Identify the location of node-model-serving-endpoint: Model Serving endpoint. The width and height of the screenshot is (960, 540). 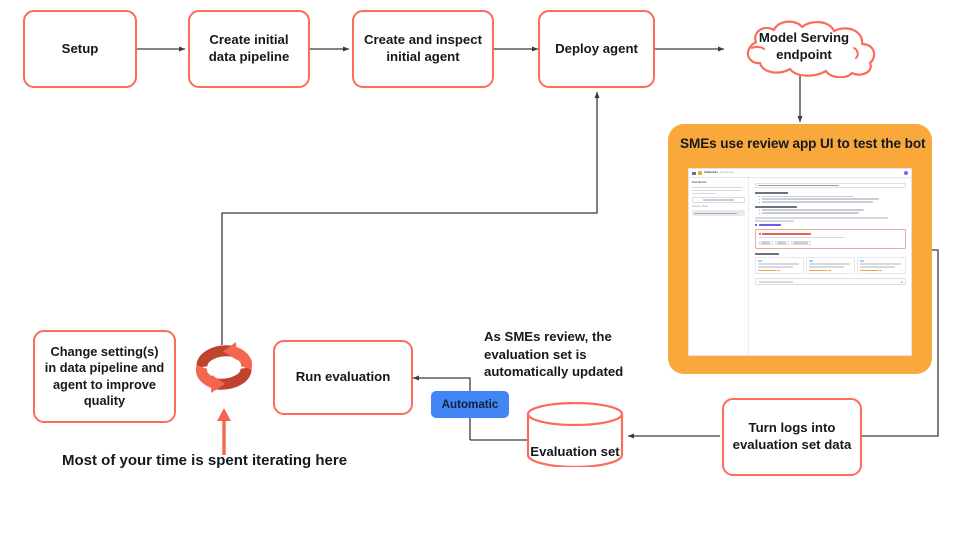
(804, 48).